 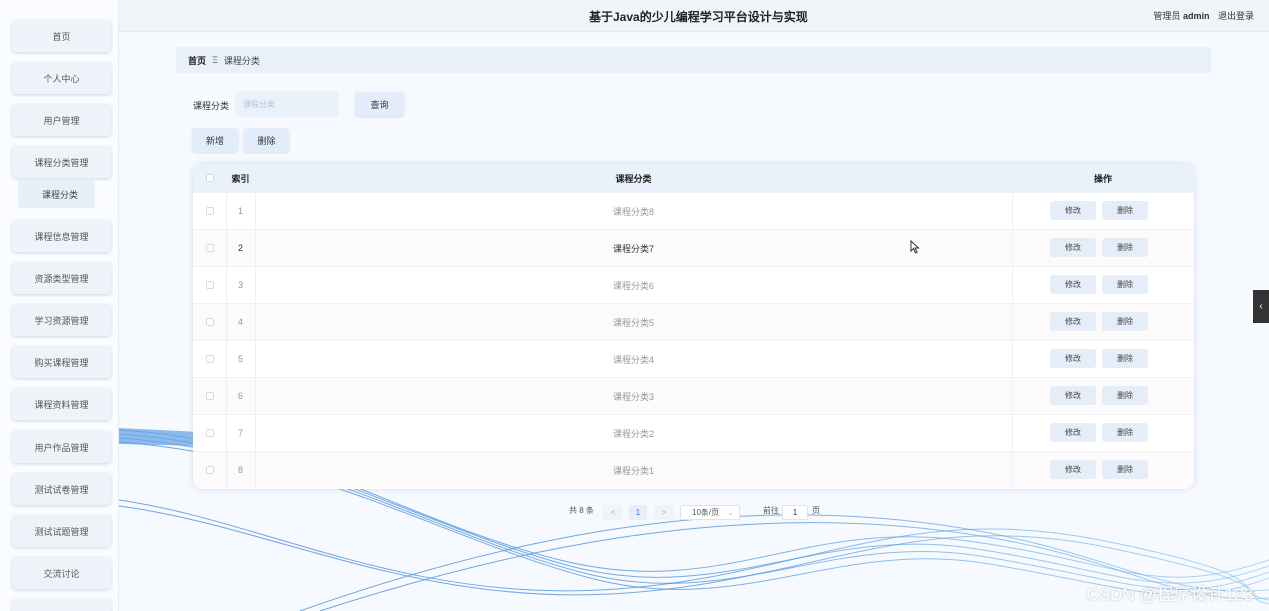 What do you see at coordinates (693, 60) in the screenshot?
I see `breadcrumb: 首页 Ξ 课程分类` at bounding box center [693, 60].